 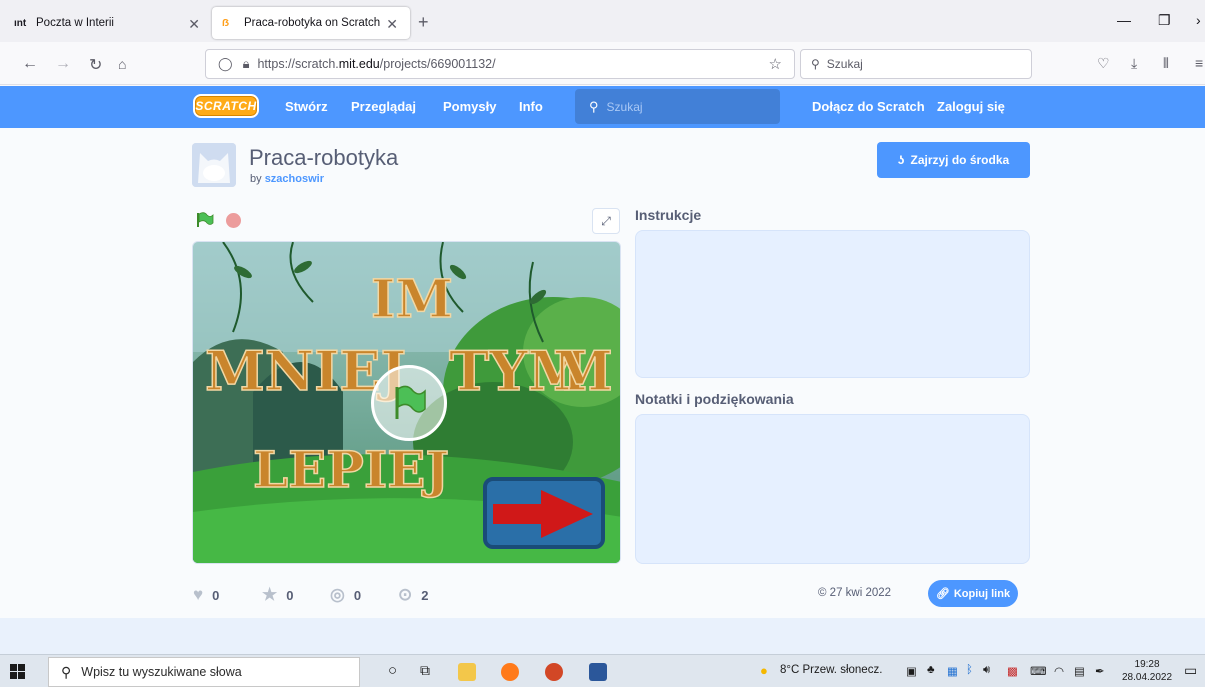 I want to click on browser-search-field: ⚲ Szukaj, so click(x=916, y=64).